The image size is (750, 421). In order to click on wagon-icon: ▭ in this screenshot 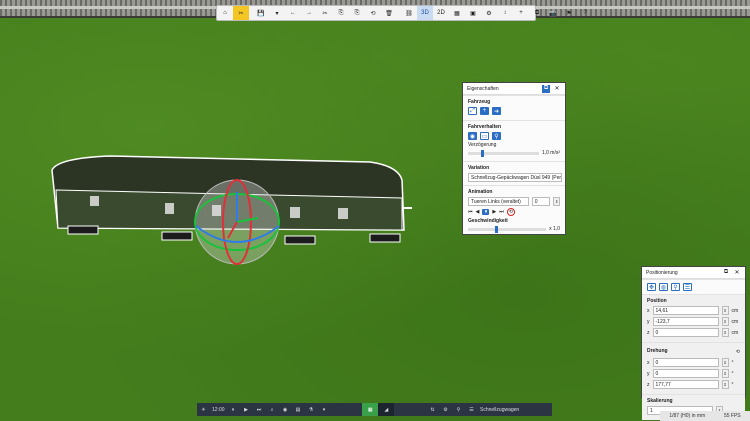, I will do `click(484, 136)`.